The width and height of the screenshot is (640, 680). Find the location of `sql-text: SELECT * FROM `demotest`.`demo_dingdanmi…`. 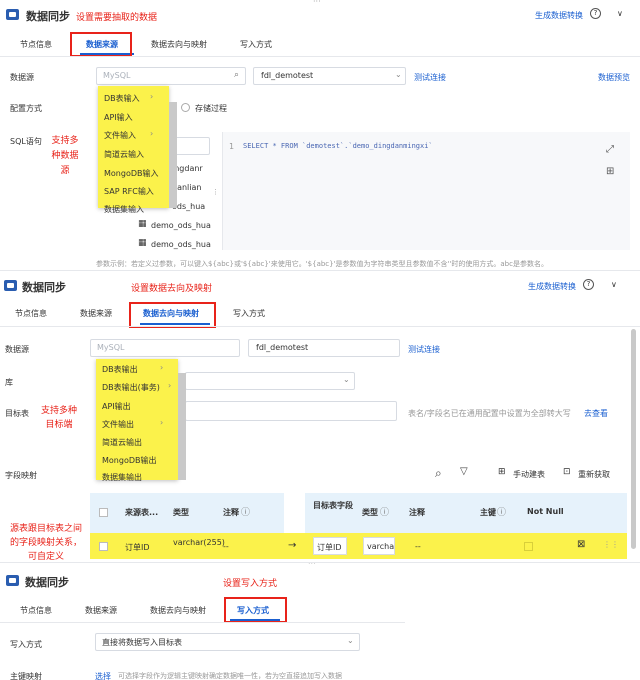

sql-text: SELECT * FROM `demotest`.`demo_dingdanmi… is located at coordinates (338, 146).